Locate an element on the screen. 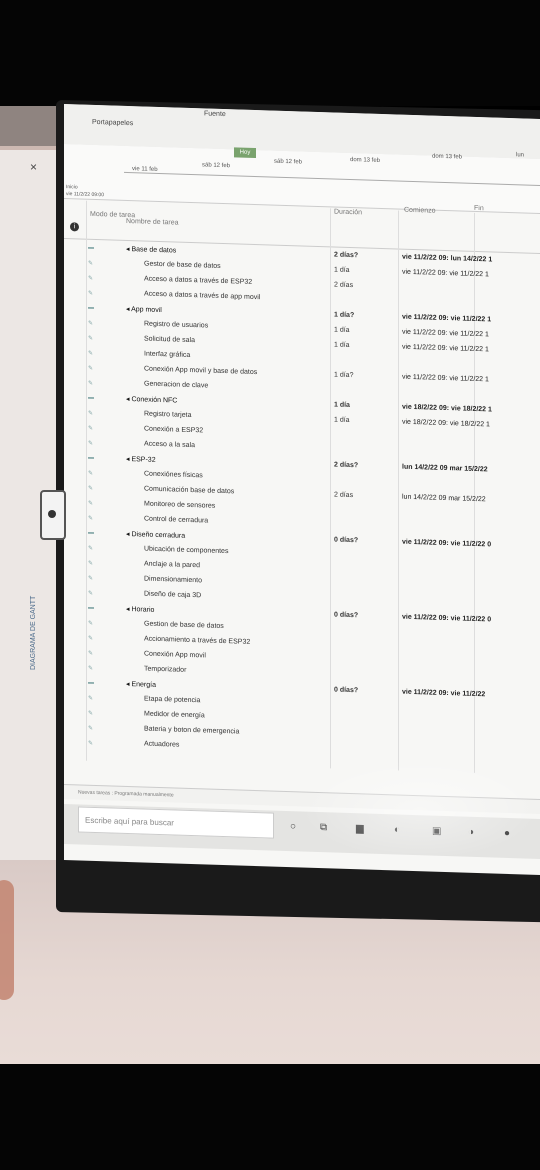 This screenshot has width=540, height=1170. task-name: Gestion de base de datos is located at coordinates (184, 625).